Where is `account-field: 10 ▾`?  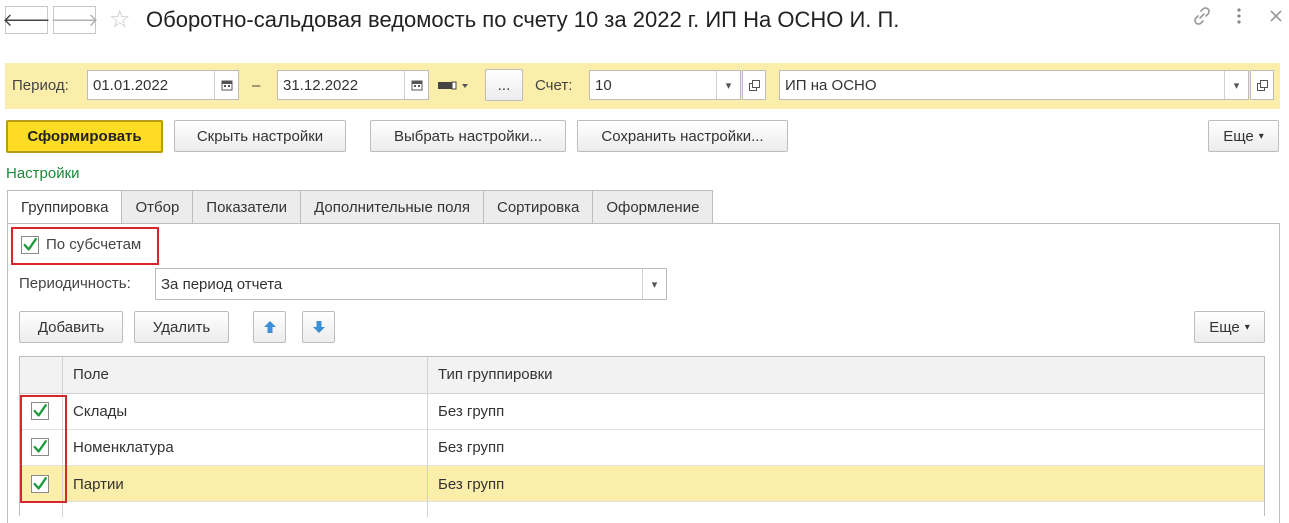 account-field: 10 ▾ is located at coordinates (665, 85).